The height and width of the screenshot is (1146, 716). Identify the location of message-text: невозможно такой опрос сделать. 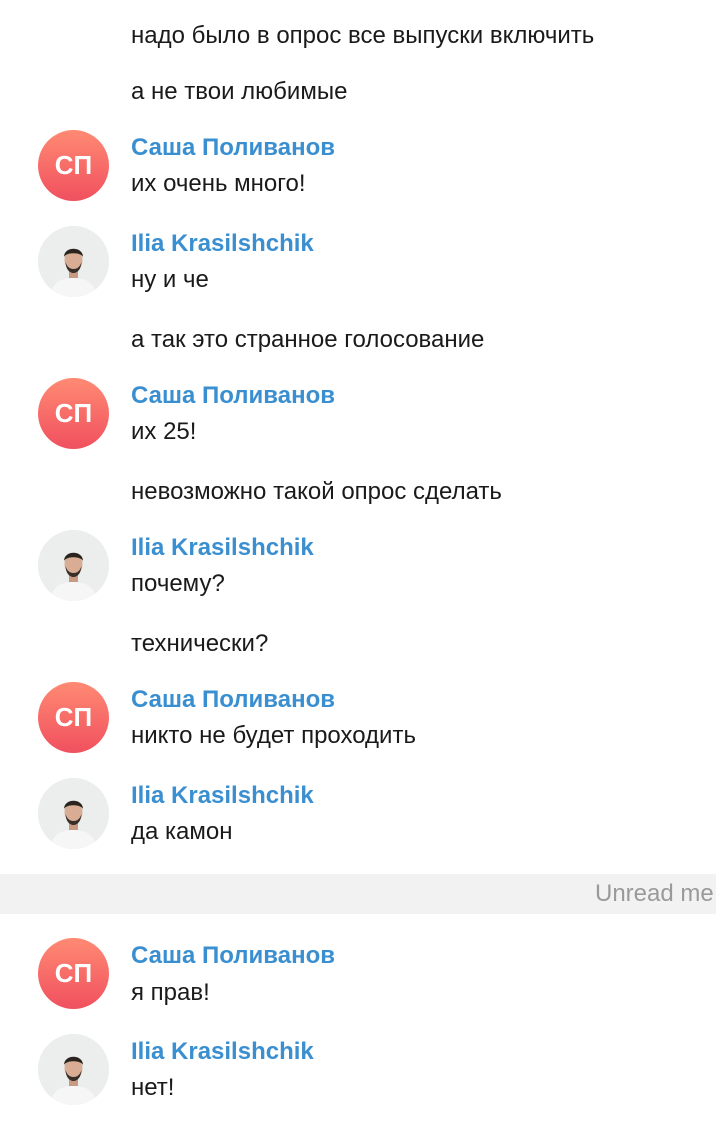
(316, 491).